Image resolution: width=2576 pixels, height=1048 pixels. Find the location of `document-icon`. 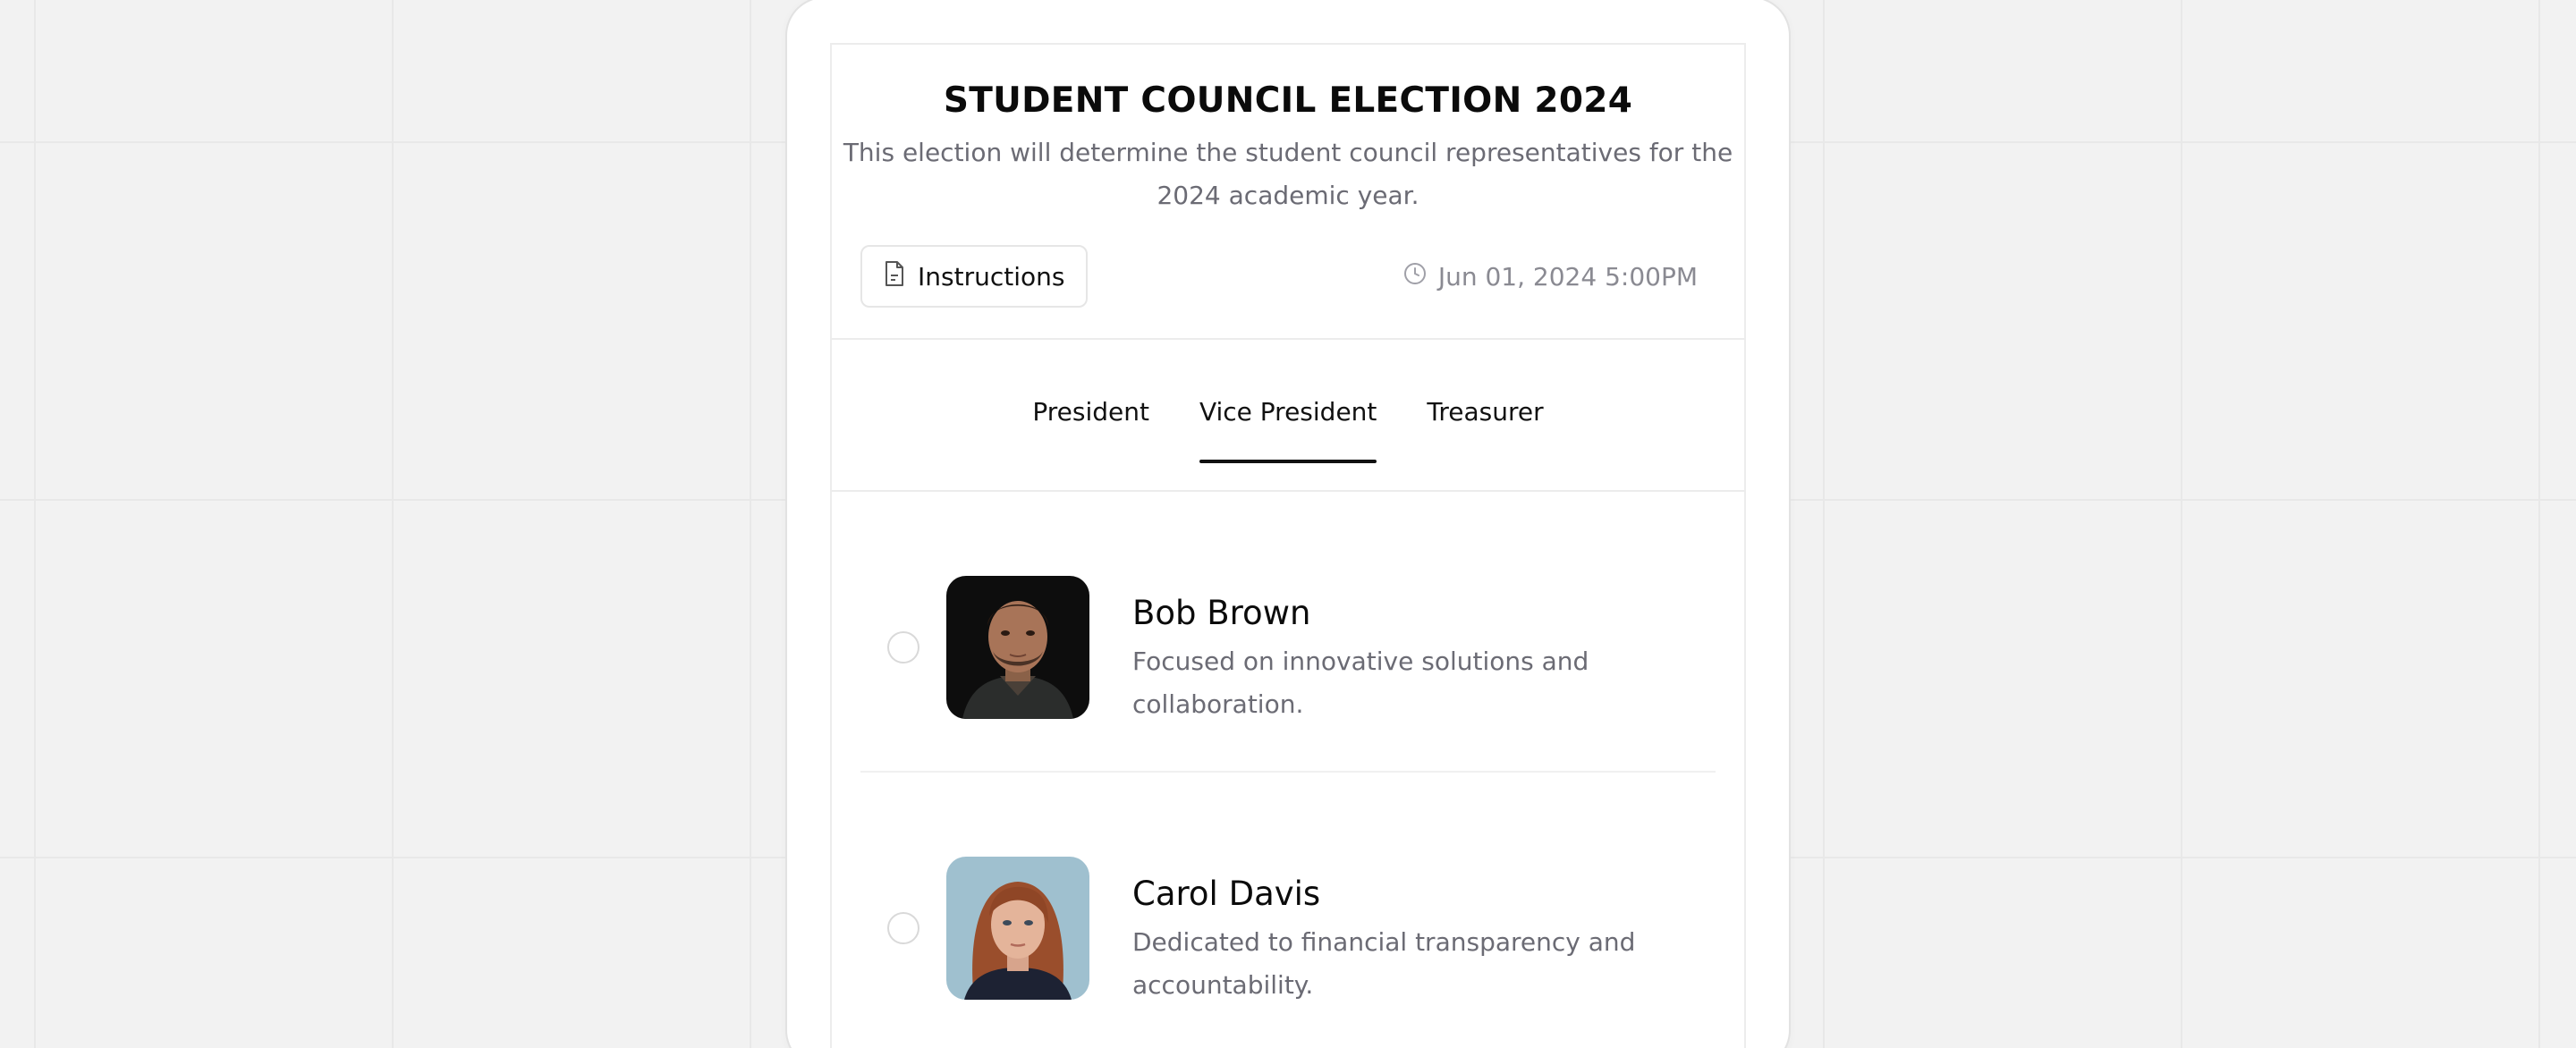

document-icon is located at coordinates (894, 276).